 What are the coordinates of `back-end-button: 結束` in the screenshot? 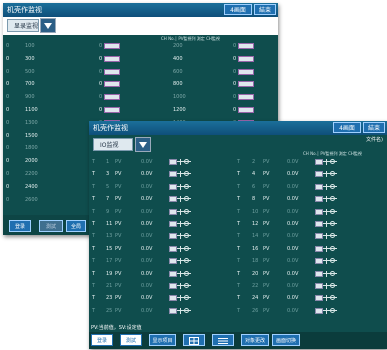 It's located at (265, 9).